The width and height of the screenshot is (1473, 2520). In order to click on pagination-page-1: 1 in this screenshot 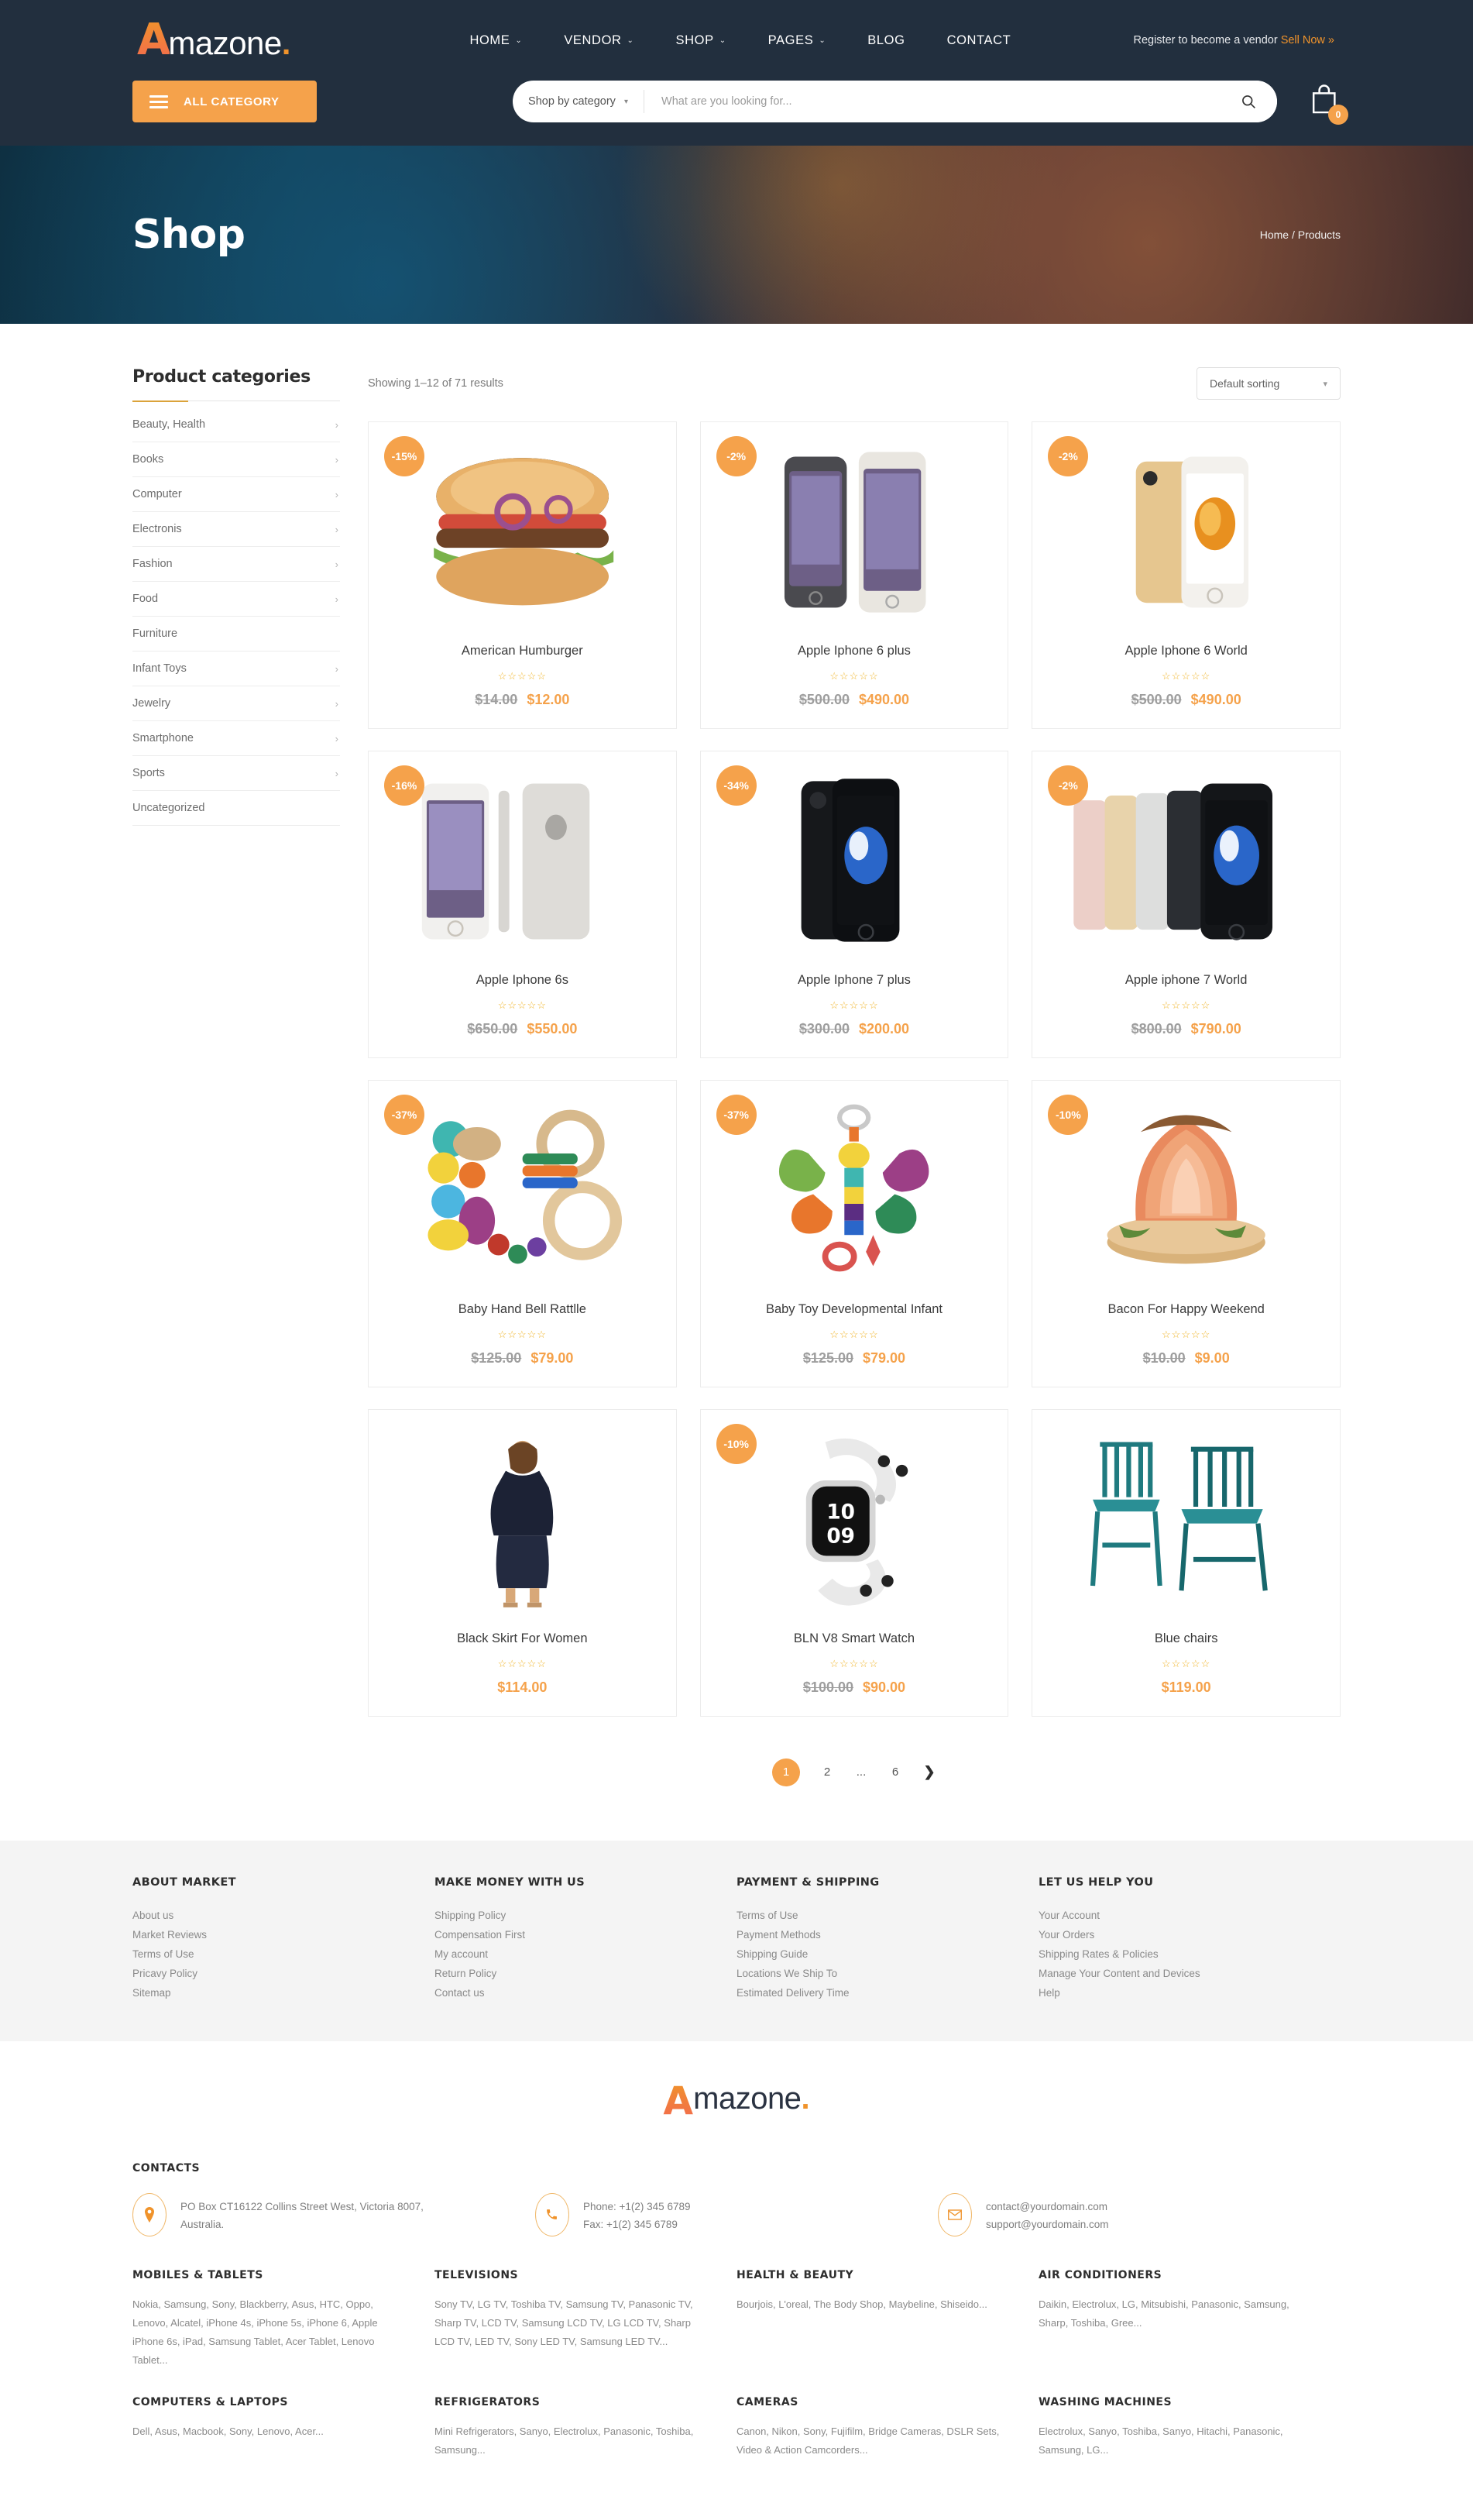, I will do `click(786, 1772)`.